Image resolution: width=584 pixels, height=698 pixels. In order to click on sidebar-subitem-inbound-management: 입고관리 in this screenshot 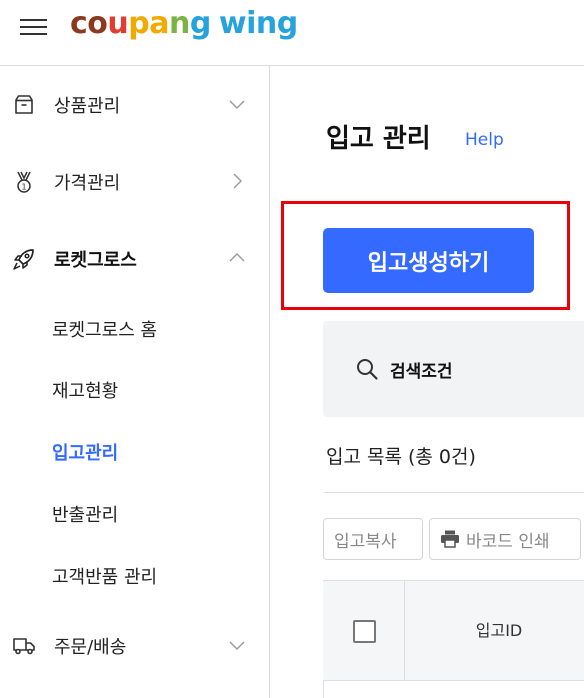, I will do `click(85, 452)`.